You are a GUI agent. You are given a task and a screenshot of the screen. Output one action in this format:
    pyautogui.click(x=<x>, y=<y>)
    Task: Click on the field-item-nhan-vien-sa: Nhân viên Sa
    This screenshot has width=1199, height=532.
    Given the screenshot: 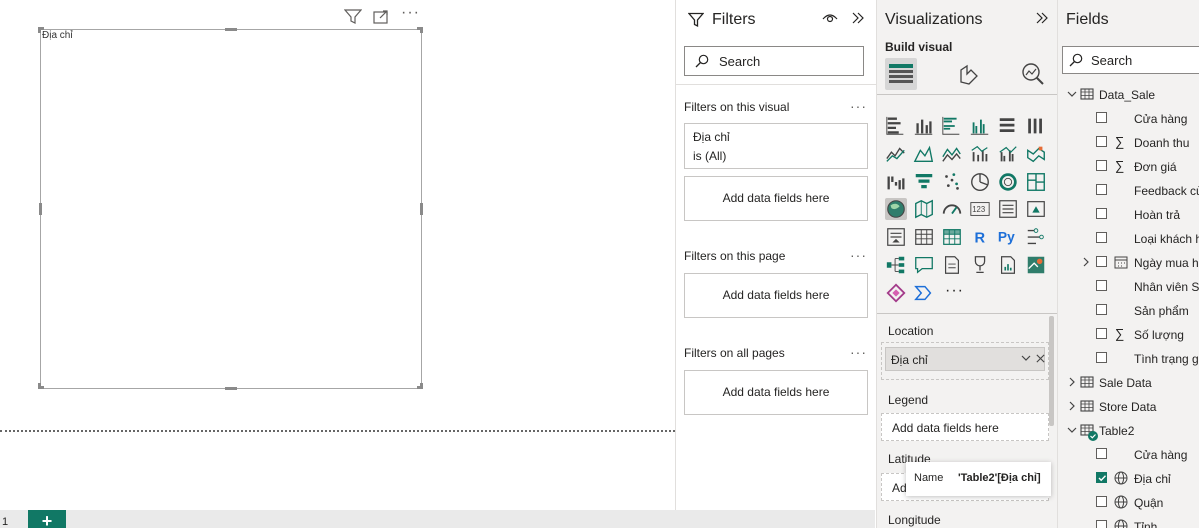 What is the action you would take?
    pyautogui.click(x=1128, y=286)
    